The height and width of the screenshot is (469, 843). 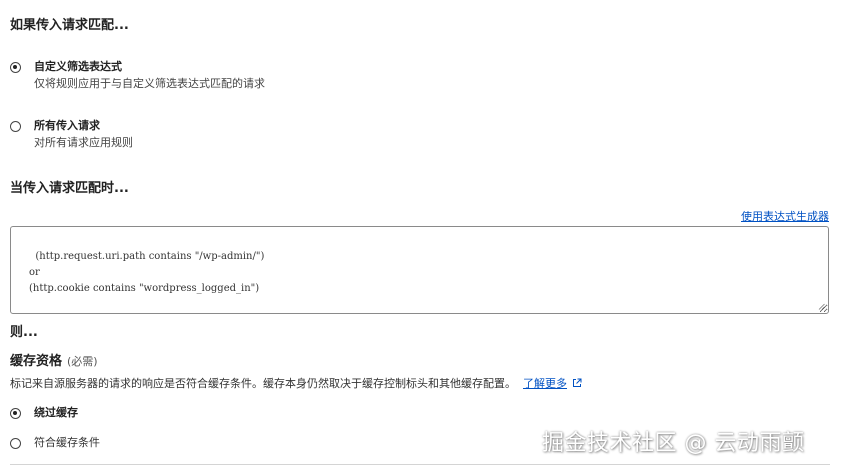 What do you see at coordinates (56, 412) in the screenshot?
I see `radio-label-bypass-cache: 绕过缓存` at bounding box center [56, 412].